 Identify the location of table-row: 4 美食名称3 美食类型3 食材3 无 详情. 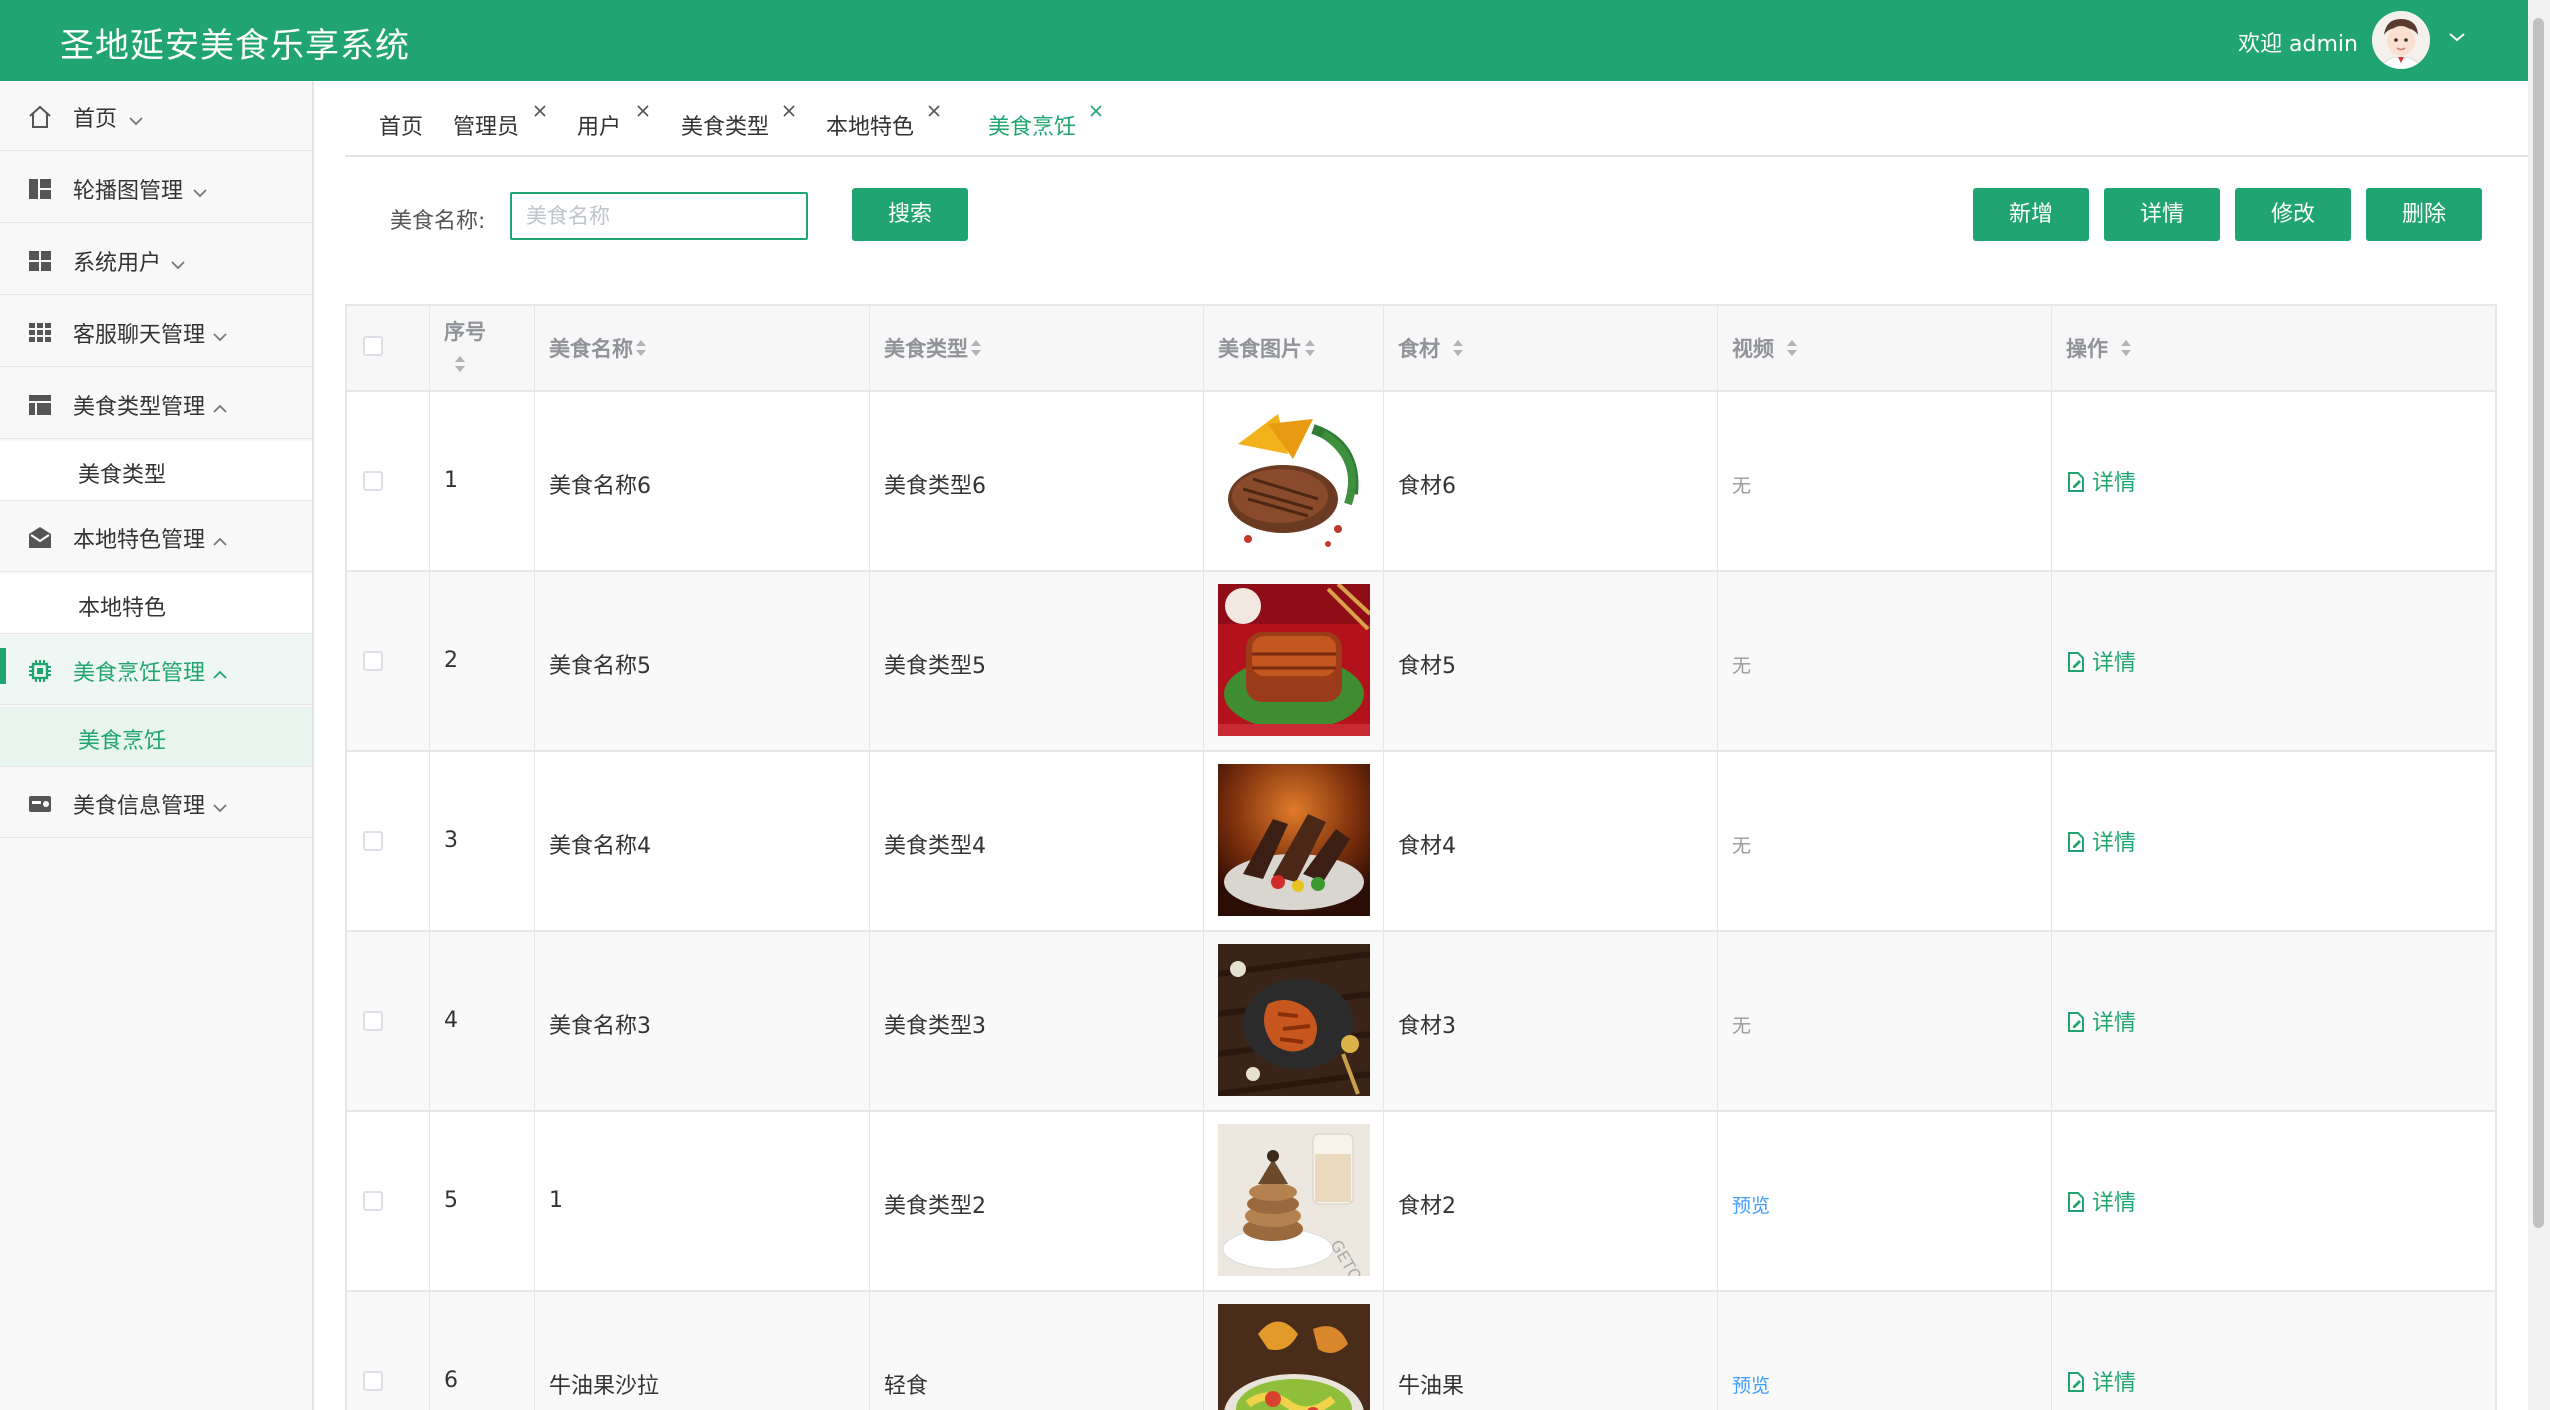
(1421, 1022).